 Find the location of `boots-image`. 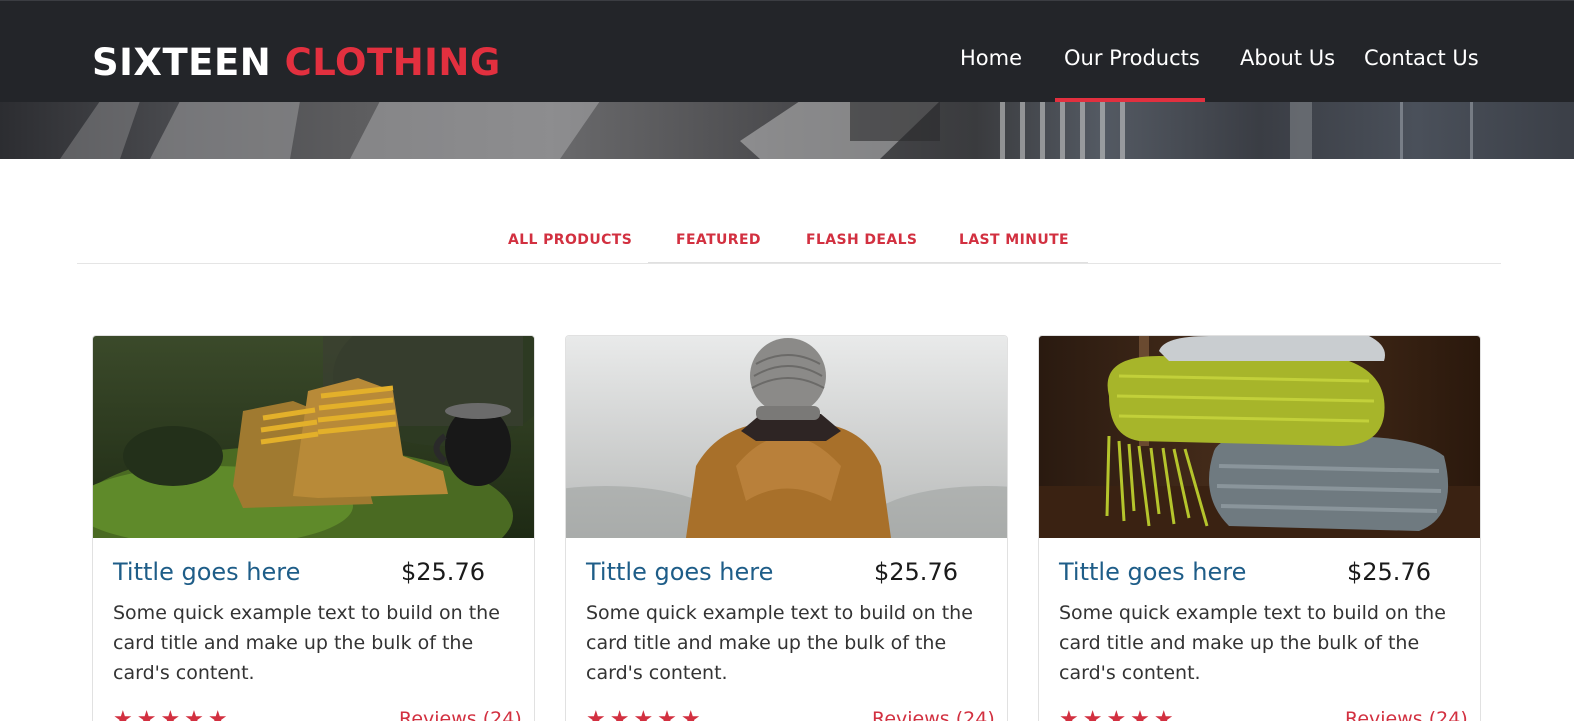

boots-image is located at coordinates (313, 437).